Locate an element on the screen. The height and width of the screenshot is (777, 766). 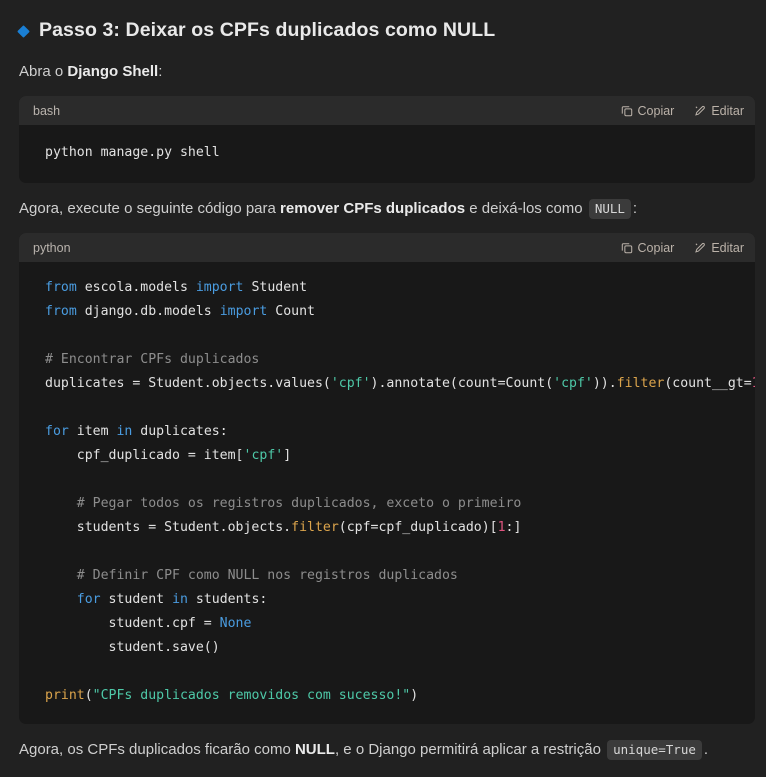
code-block-python-actions: Copiar Editar is located at coordinates (682, 248).